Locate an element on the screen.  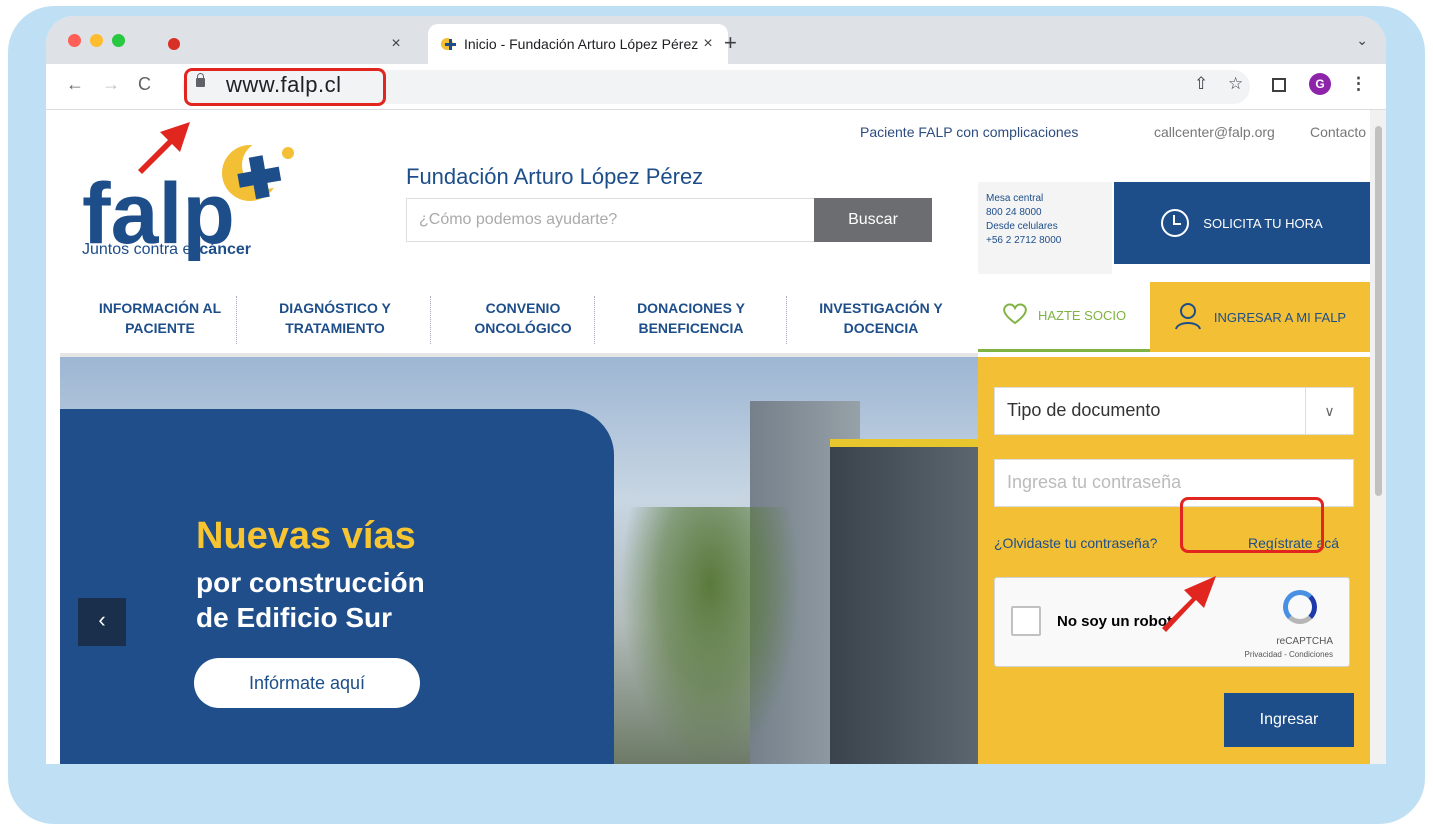
organization-name: Fundación Arturo López Pérez is located at coordinates (555, 176).